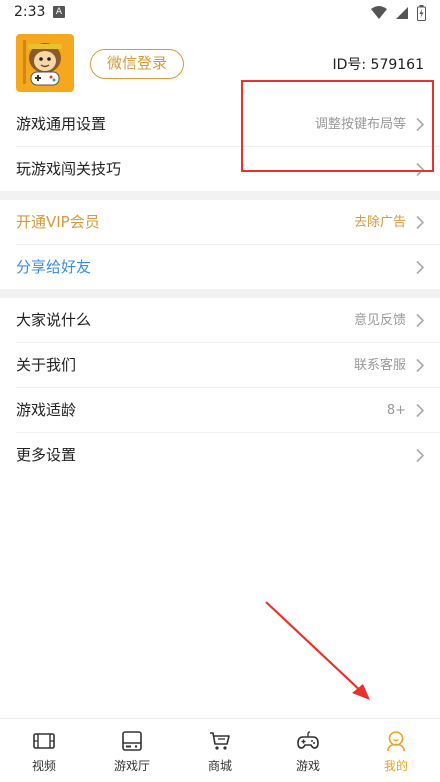 This screenshot has width=440, height=782. I want to click on user-id-value: 579161, so click(397, 65).